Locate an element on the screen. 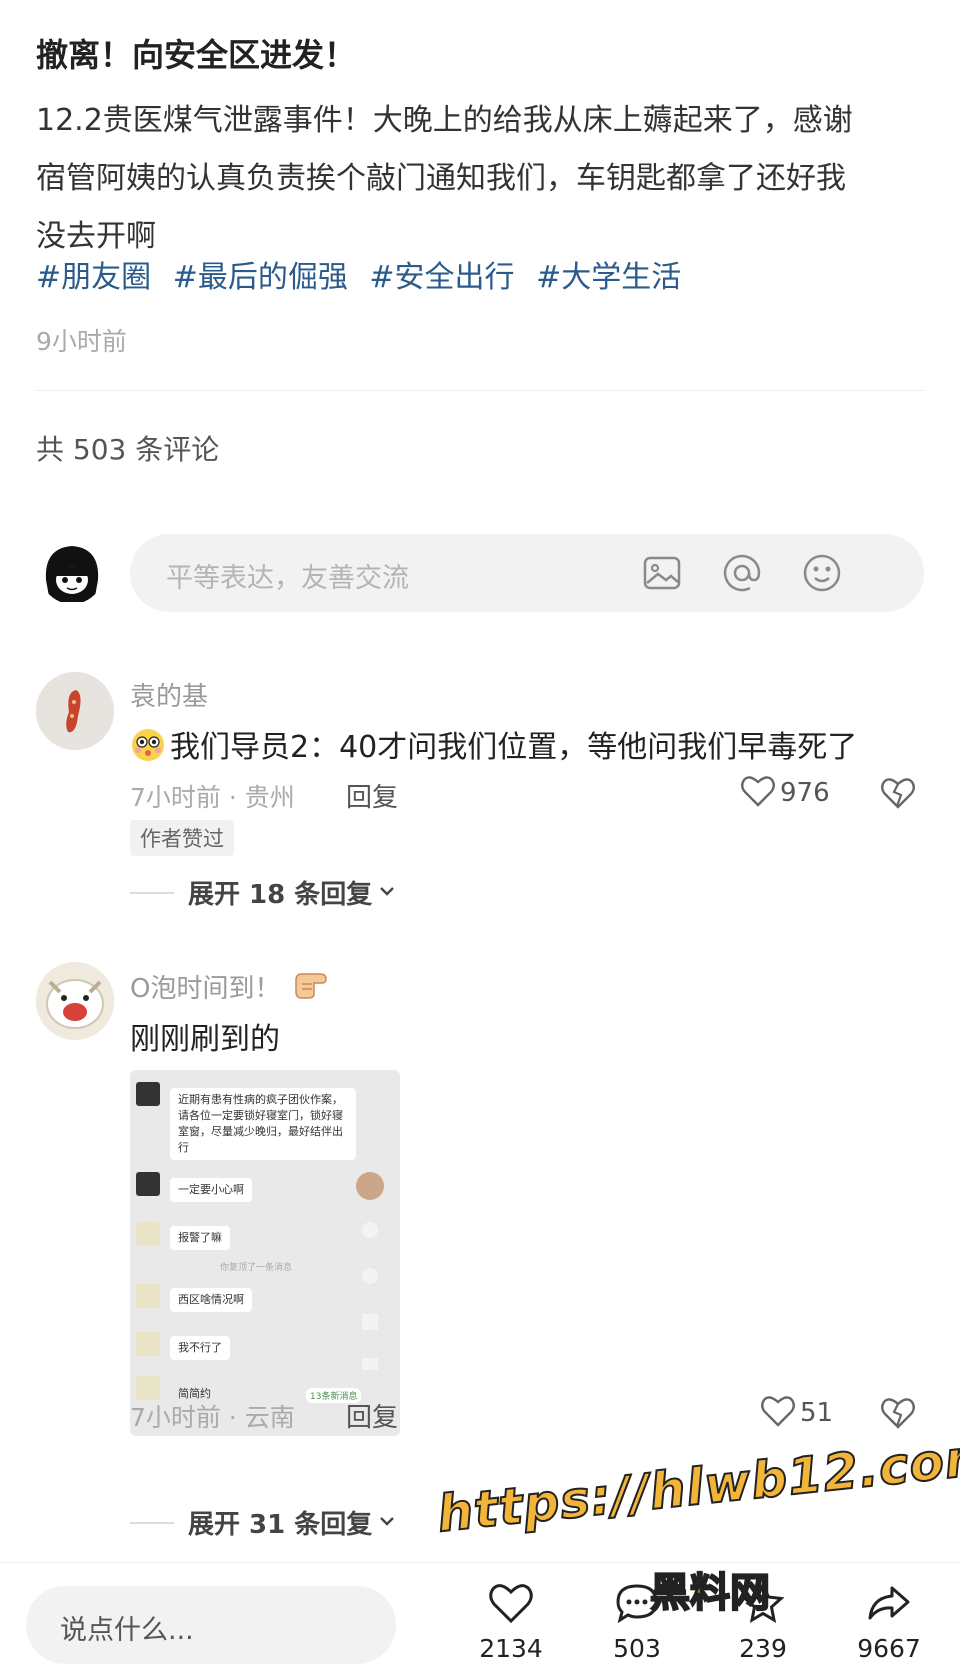  watermark-cn: 黑料网 is located at coordinates (710, 1593).